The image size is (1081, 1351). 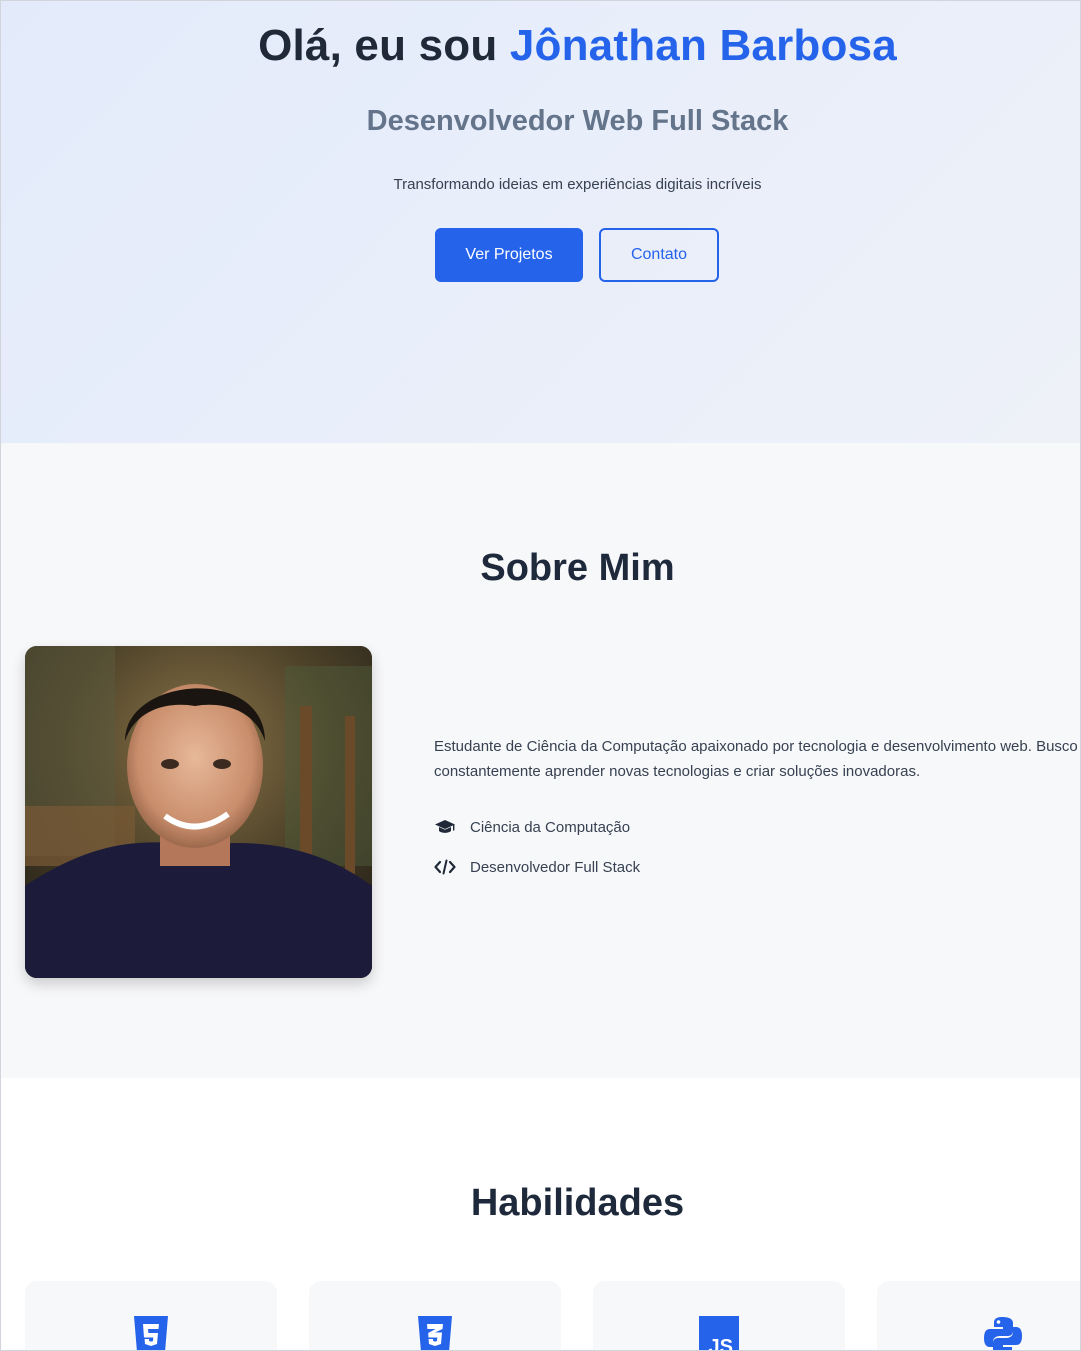 I want to click on hero-title: Olá, eu sou Jônathan Barbosa, so click(x=540, y=46).